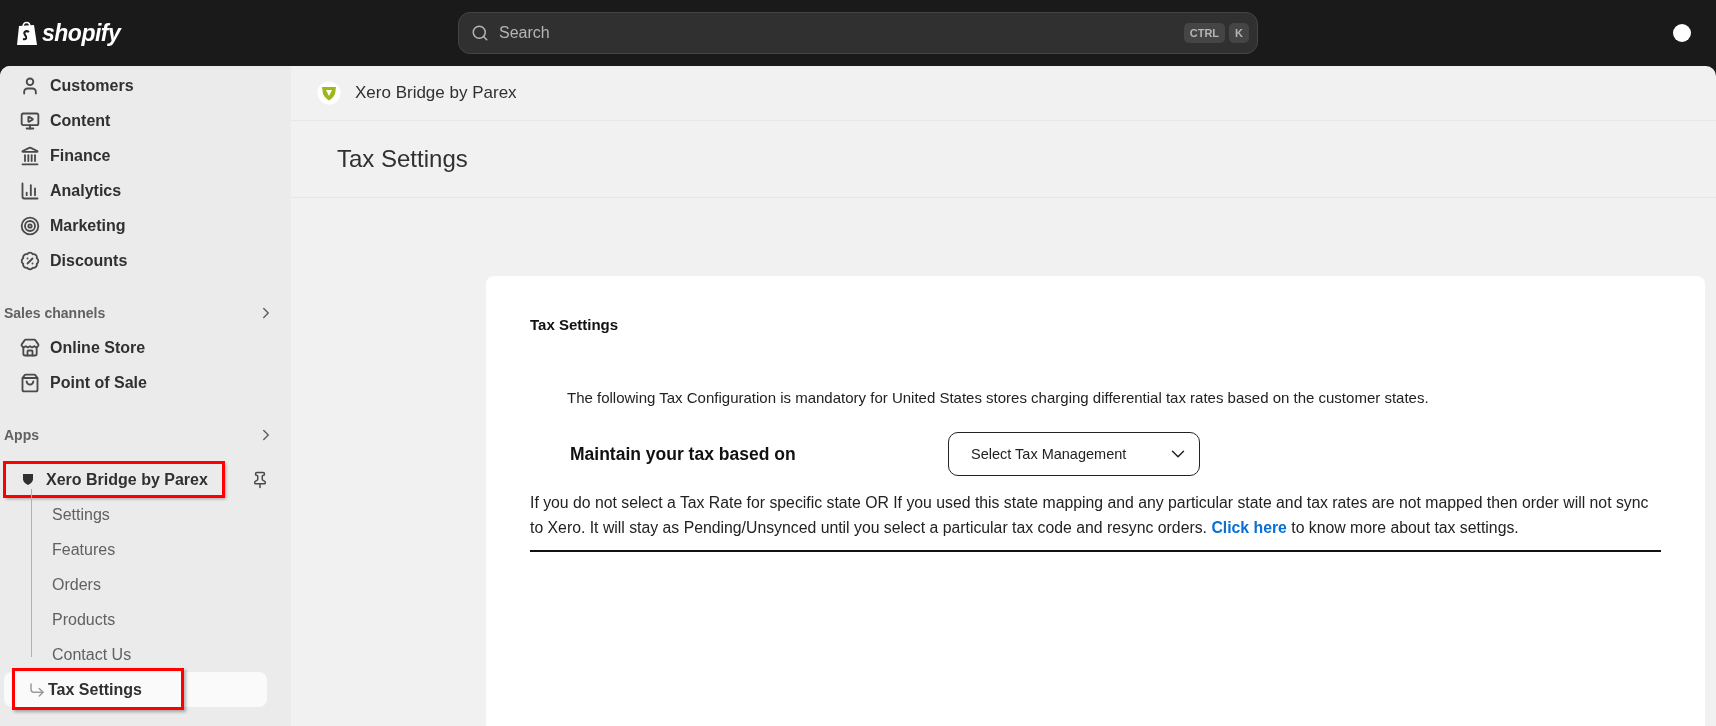  I want to click on section-heading: Apps, so click(21, 434).